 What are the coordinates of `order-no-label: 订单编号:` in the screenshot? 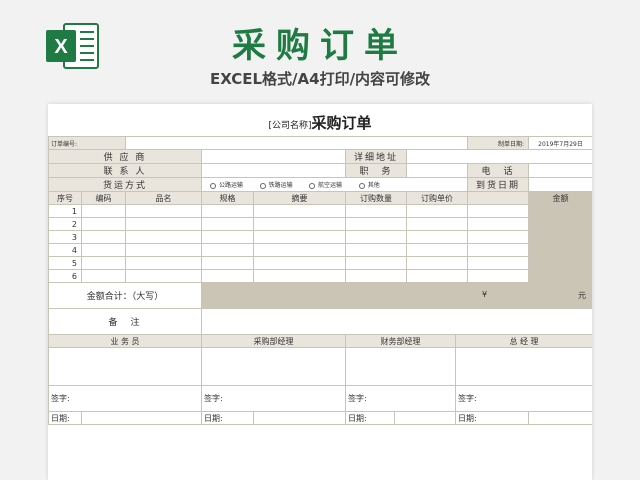 It's located at (87, 143).